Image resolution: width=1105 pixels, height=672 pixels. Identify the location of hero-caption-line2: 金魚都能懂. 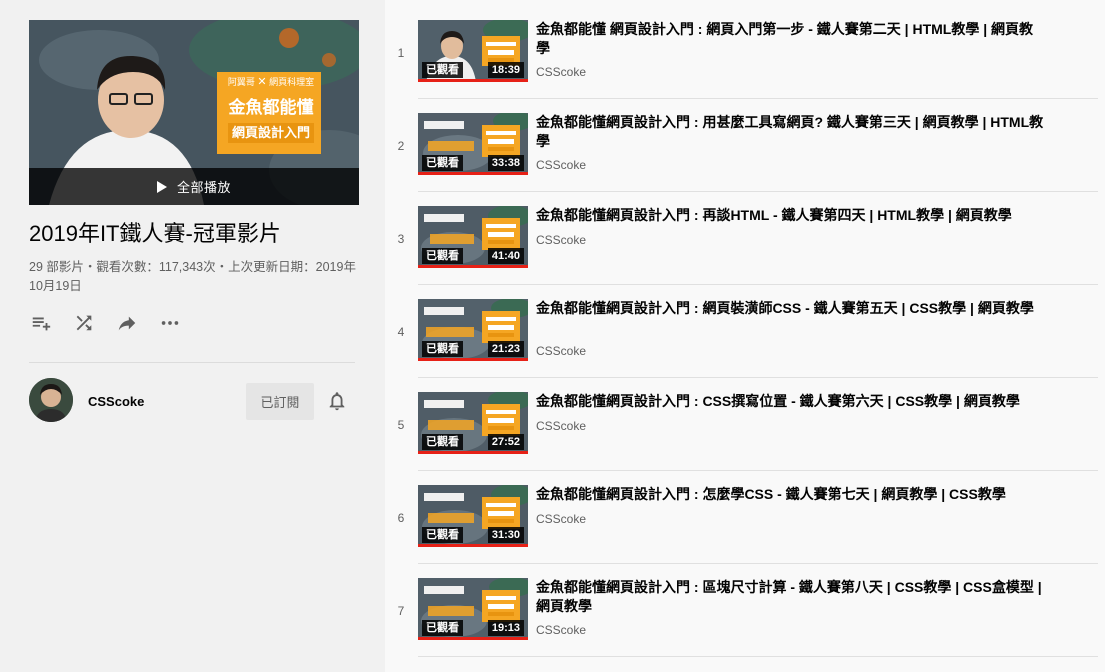
(271, 107).